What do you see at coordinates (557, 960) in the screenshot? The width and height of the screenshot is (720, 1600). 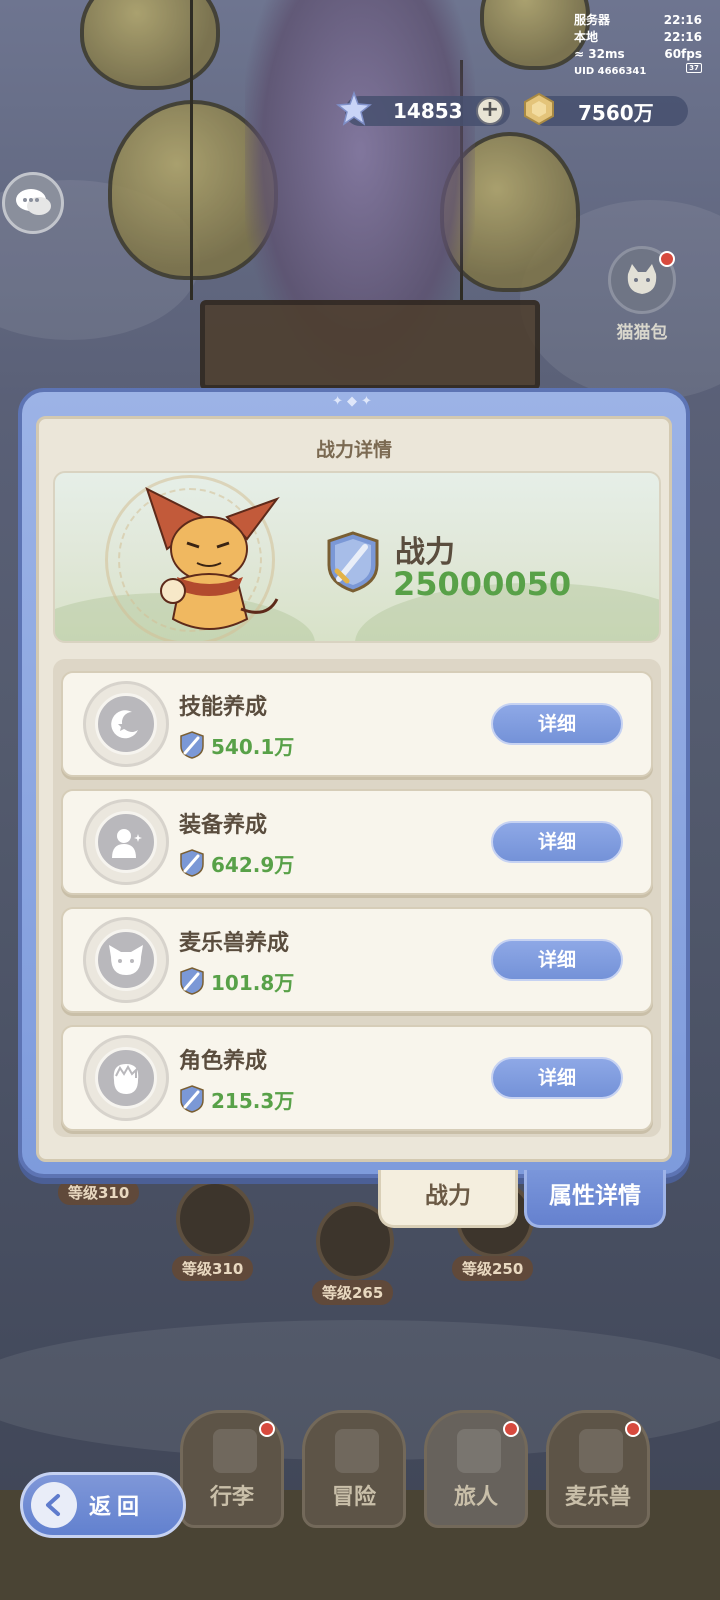 I see `pet-detail-button: 详细` at bounding box center [557, 960].